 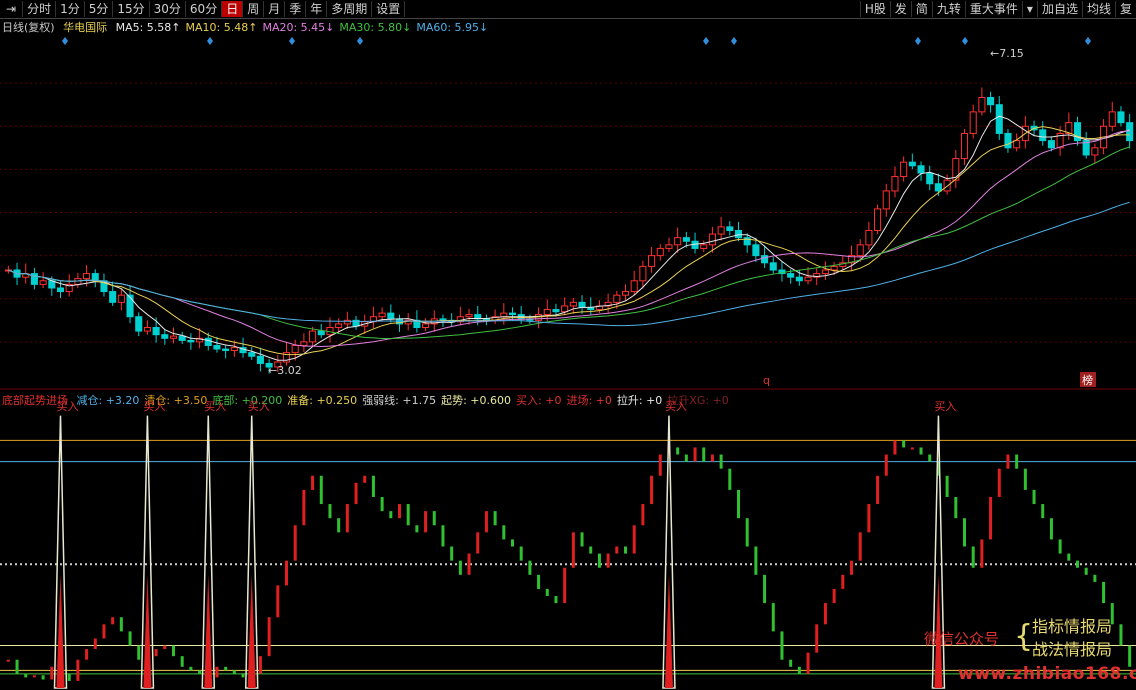 I want to click on watermark-wechat: 微信公众号, so click(x=962, y=639).